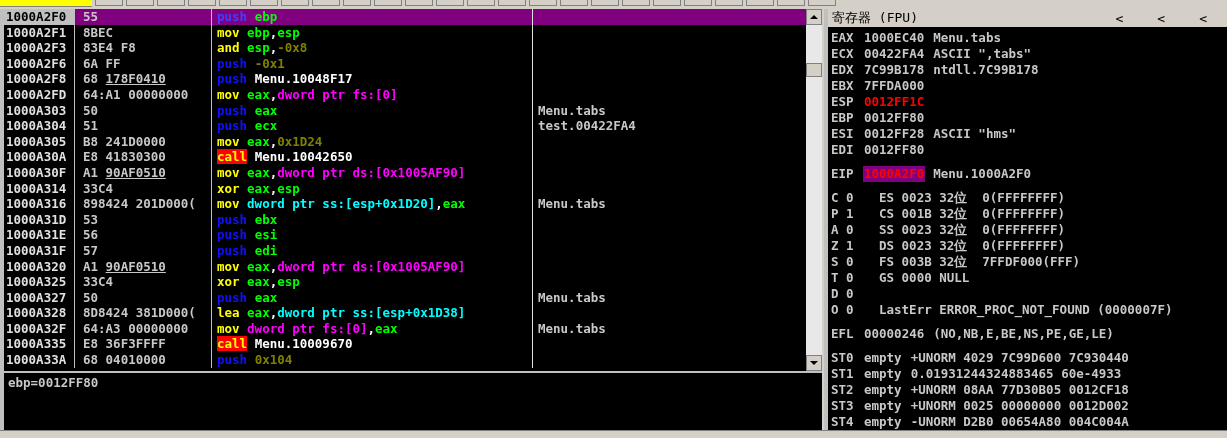 This screenshot has height=438, width=1227. I want to click on instruction-cell: push eax, so click(372, 297).